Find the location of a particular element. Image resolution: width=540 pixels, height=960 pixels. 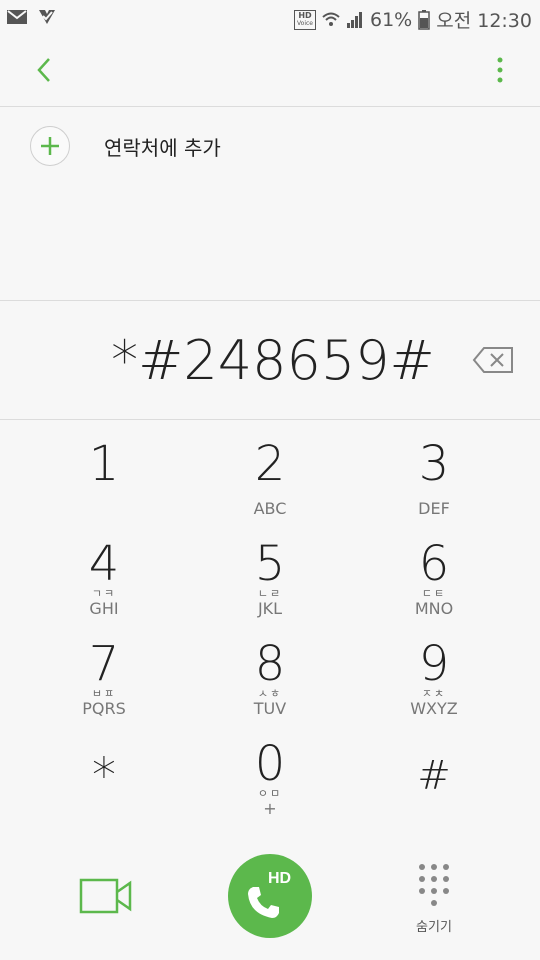

key-5: 5 ㄴㄹ JKL is located at coordinates (270, 590).